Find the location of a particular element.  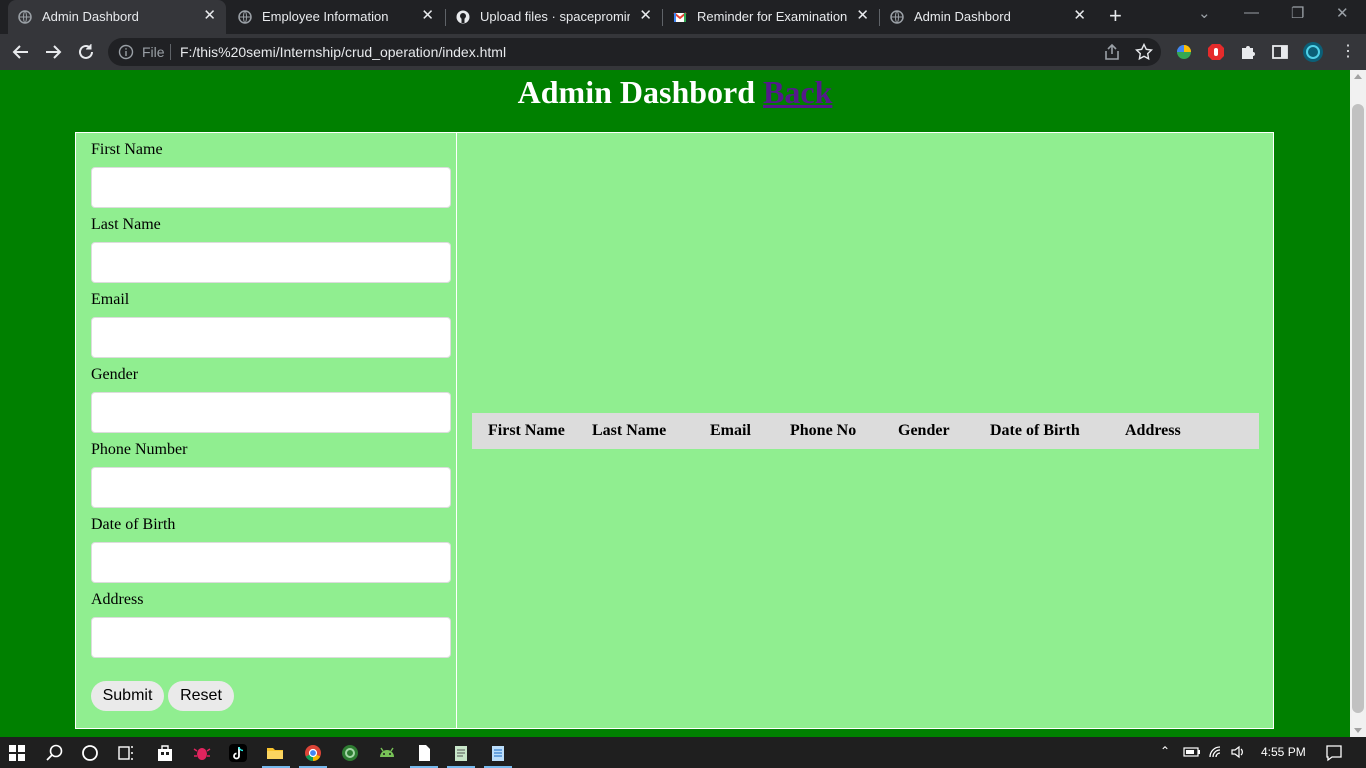

new-tab-button: + is located at coordinates (1115, 16).